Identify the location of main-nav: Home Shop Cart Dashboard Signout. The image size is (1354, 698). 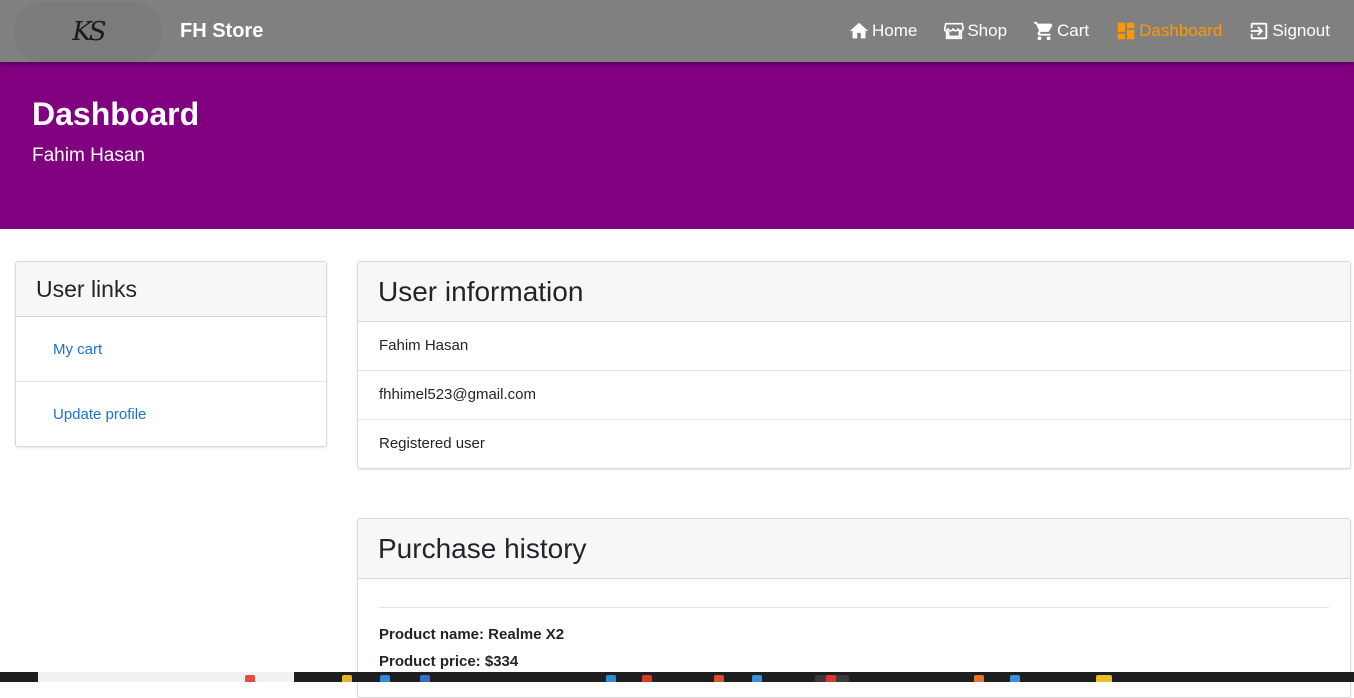
(1089, 31).